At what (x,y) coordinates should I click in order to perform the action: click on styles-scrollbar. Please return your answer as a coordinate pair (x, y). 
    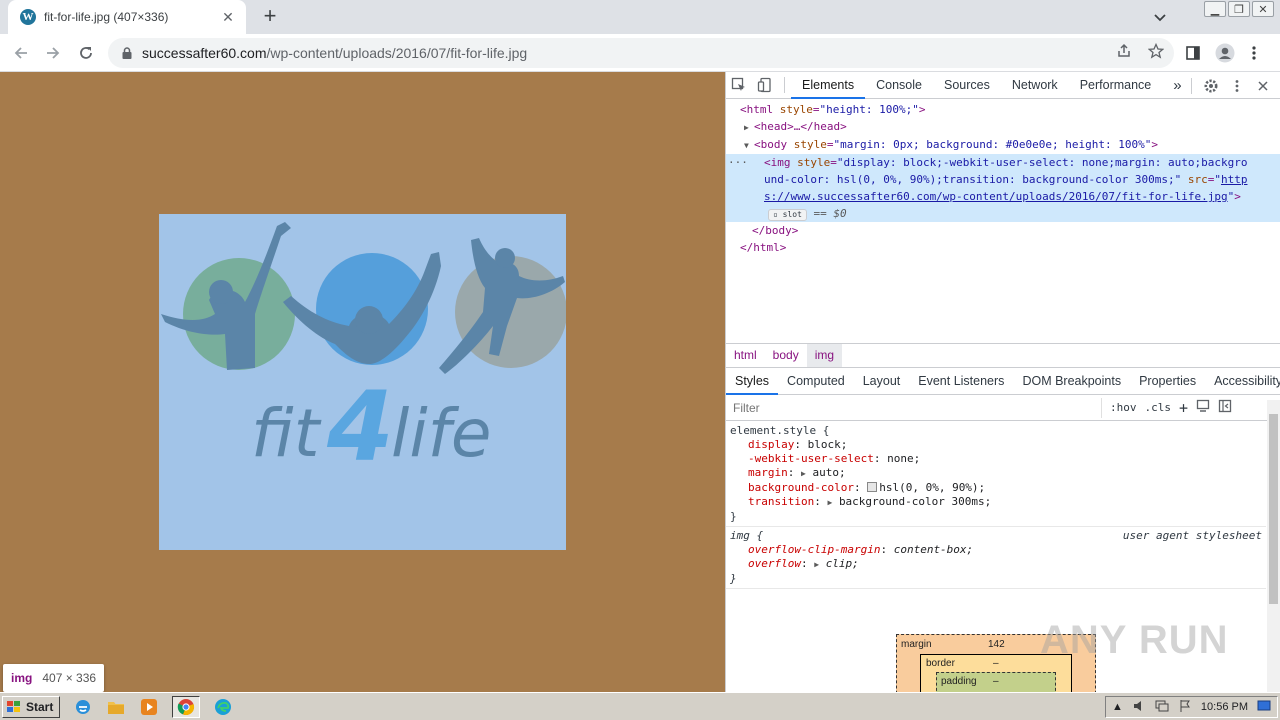
    Looking at the image, I should click on (1273, 546).